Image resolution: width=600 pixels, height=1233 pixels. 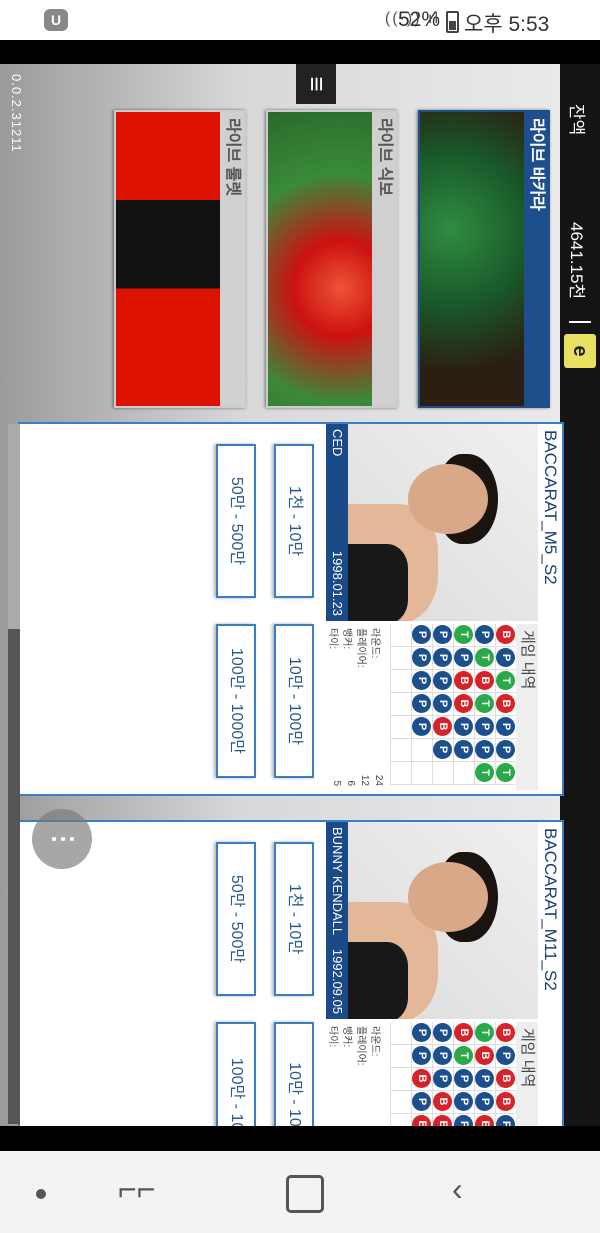 What do you see at coordinates (62, 839) in the screenshot?
I see `more-options-icon: ⋮` at bounding box center [62, 839].